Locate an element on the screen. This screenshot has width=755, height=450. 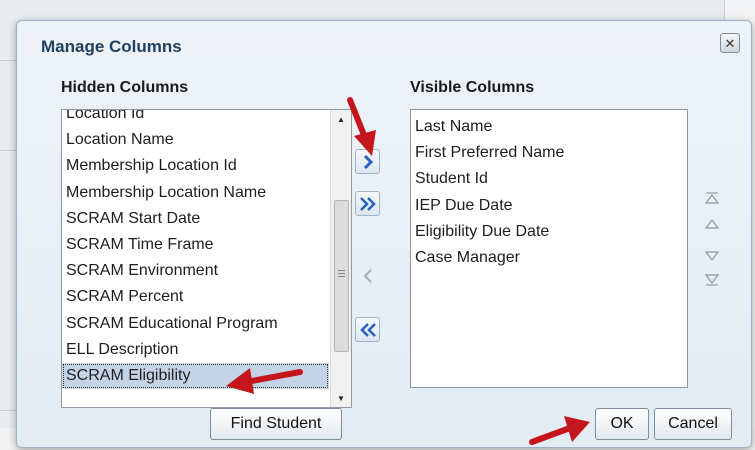
move-to-top-icon is located at coordinates (712, 198).